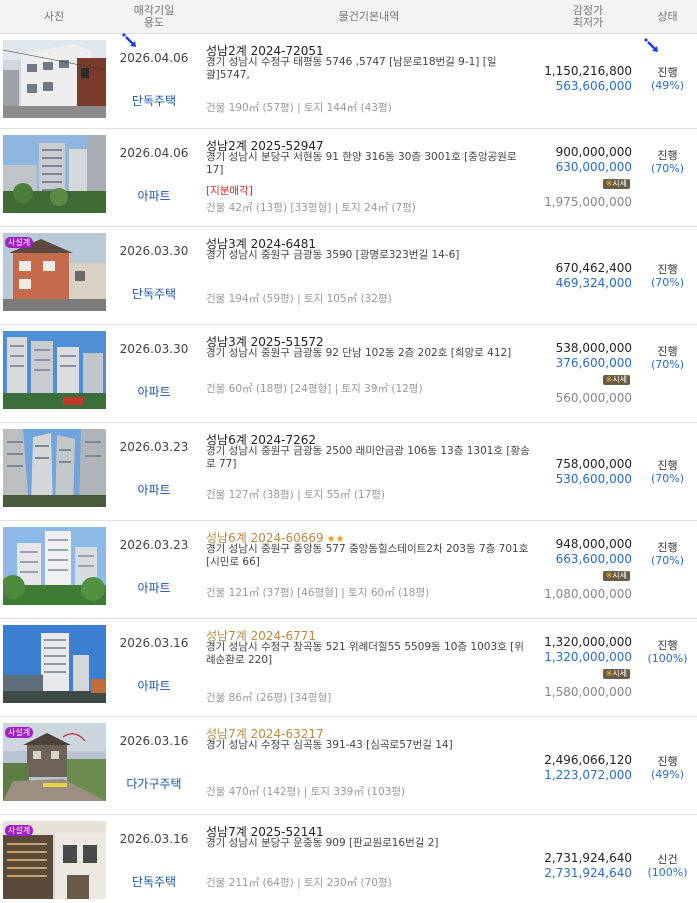 The image size is (697, 903). I want to click on area-info: 건물 470㎡ (142평) | 토지 339㎡ (103평), so click(306, 792).